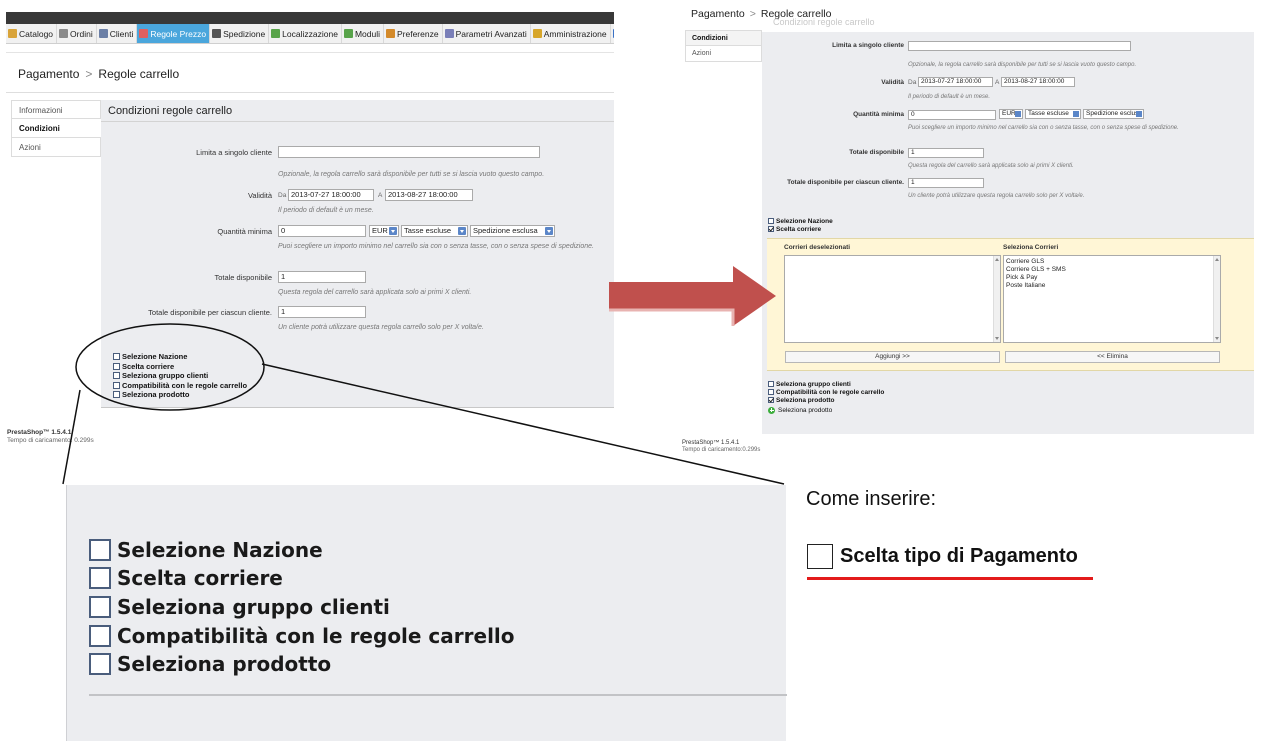  I want to click on right-arrow-icon, so click(692, 296).